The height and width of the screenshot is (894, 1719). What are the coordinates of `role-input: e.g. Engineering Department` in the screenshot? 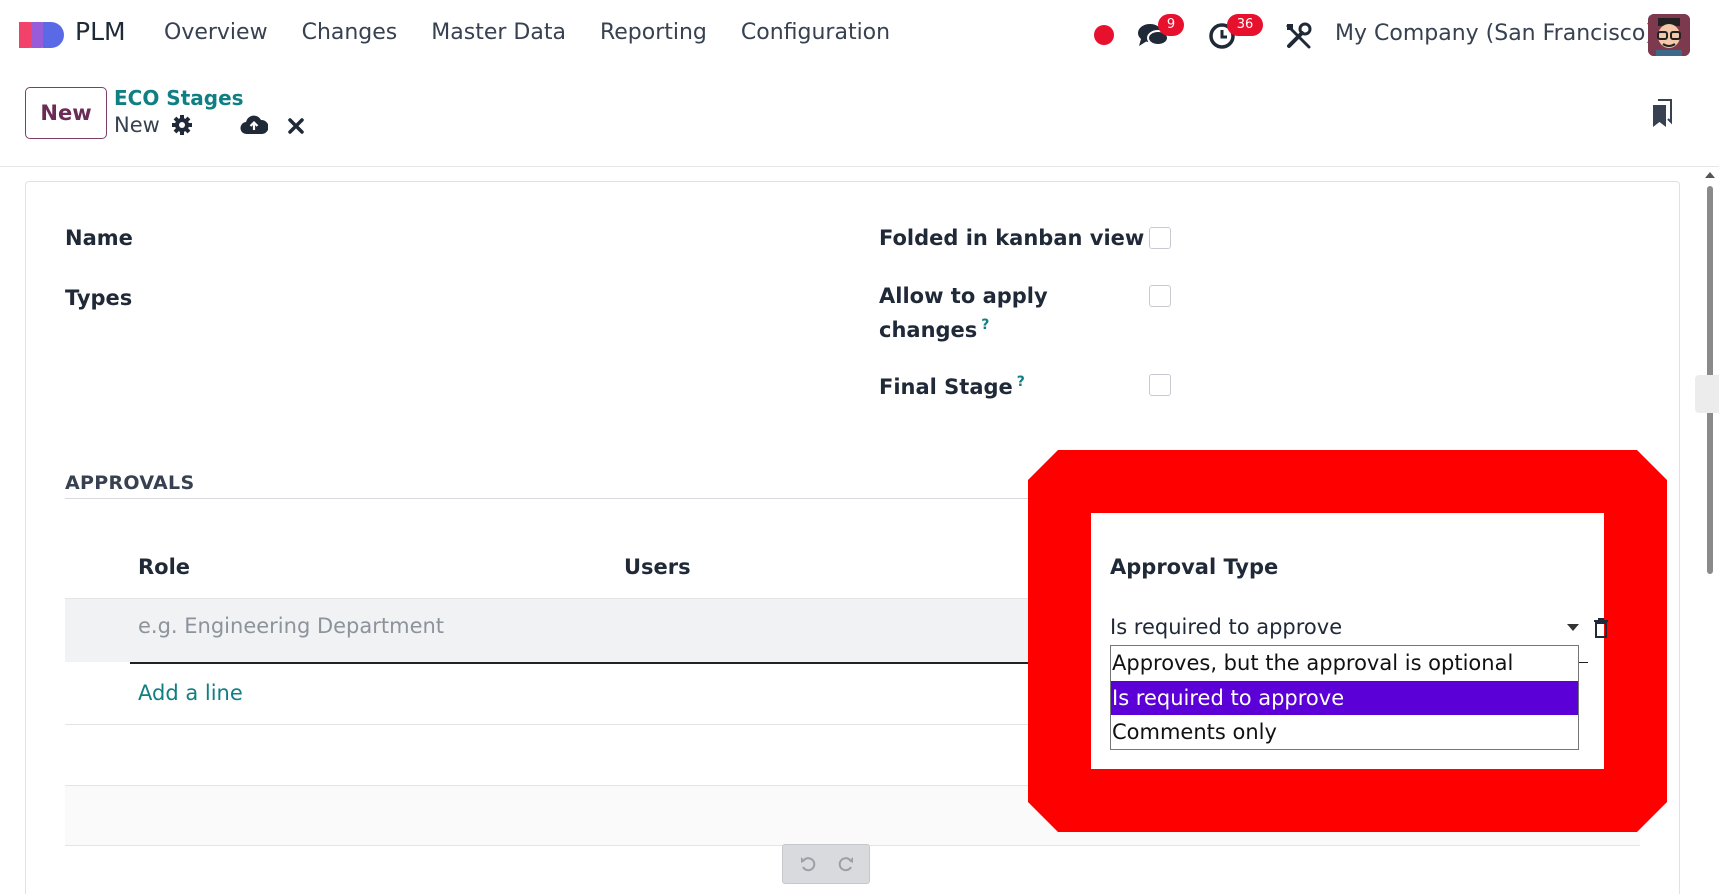 It's located at (291, 626).